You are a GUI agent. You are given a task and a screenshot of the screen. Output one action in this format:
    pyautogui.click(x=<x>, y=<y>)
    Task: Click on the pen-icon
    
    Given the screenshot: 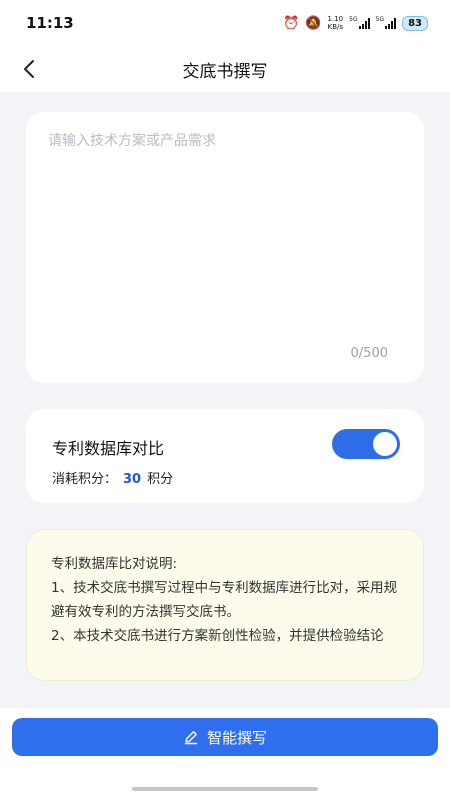 What is the action you would take?
    pyautogui.click(x=191, y=738)
    